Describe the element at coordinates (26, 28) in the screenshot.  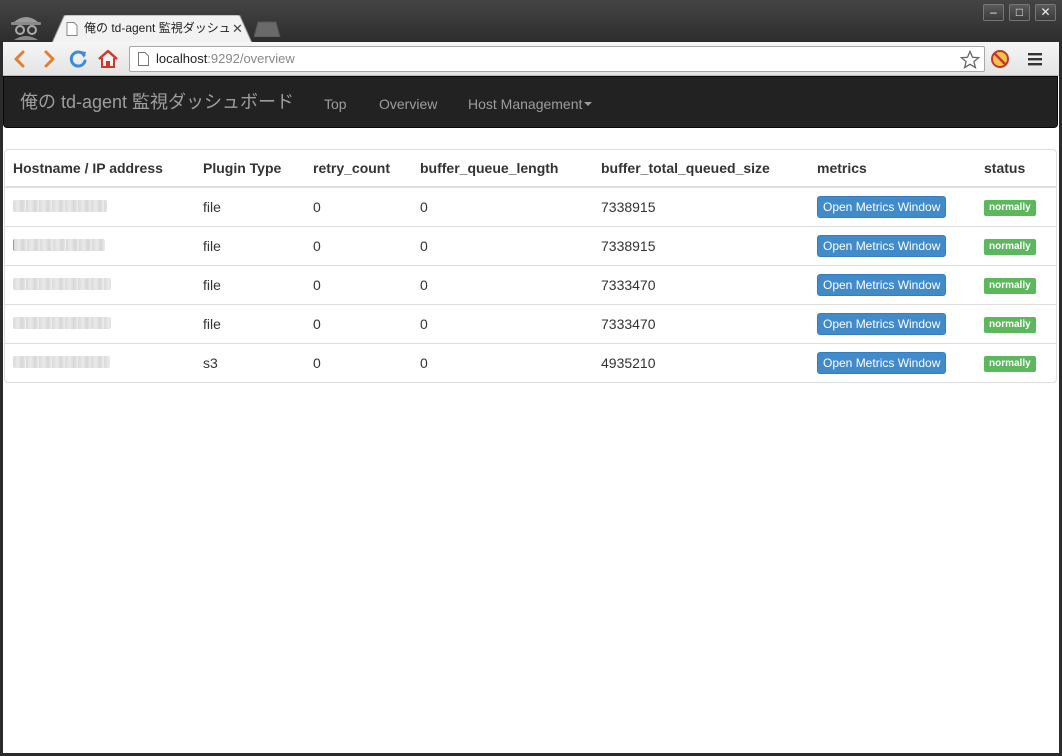
I see `incognito-icon` at that location.